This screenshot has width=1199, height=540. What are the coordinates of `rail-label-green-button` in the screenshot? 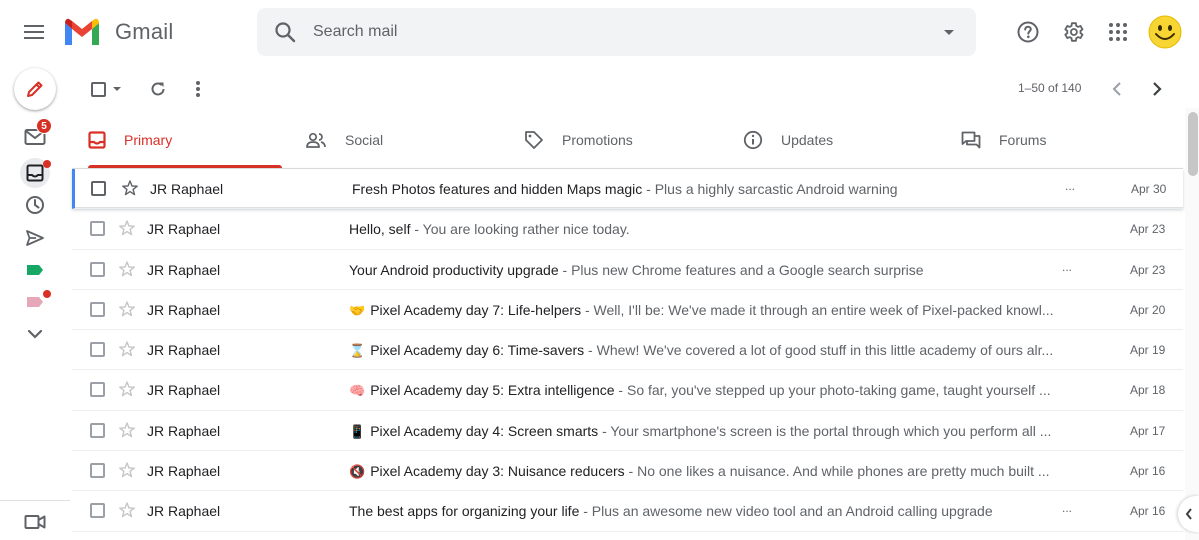 It's located at (35, 270).